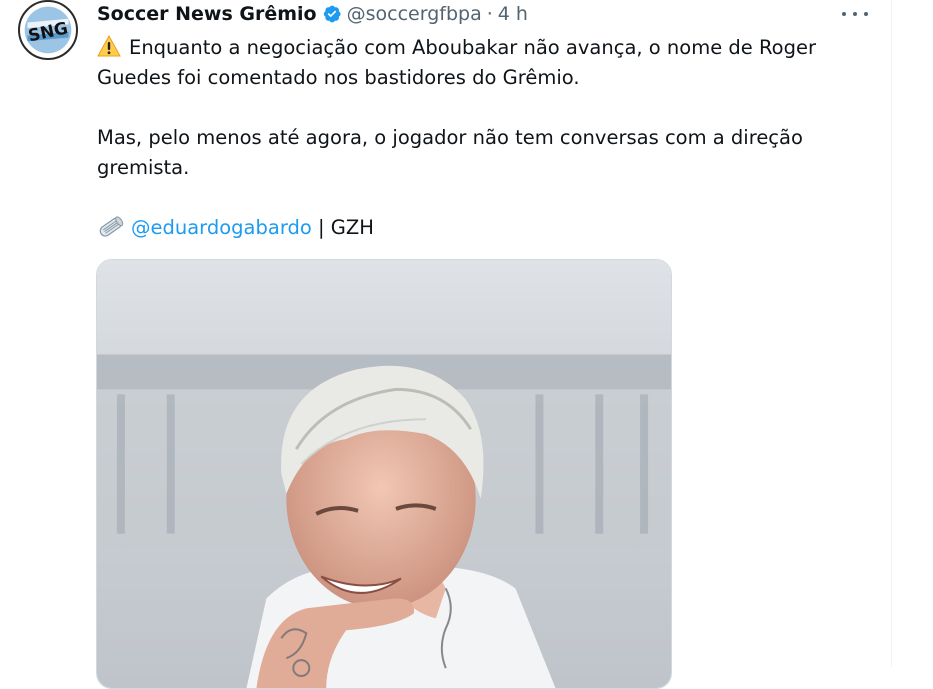 This screenshot has height=689, width=933. Describe the element at coordinates (342, 227) in the screenshot. I see `source-suffix: | GZH` at that location.